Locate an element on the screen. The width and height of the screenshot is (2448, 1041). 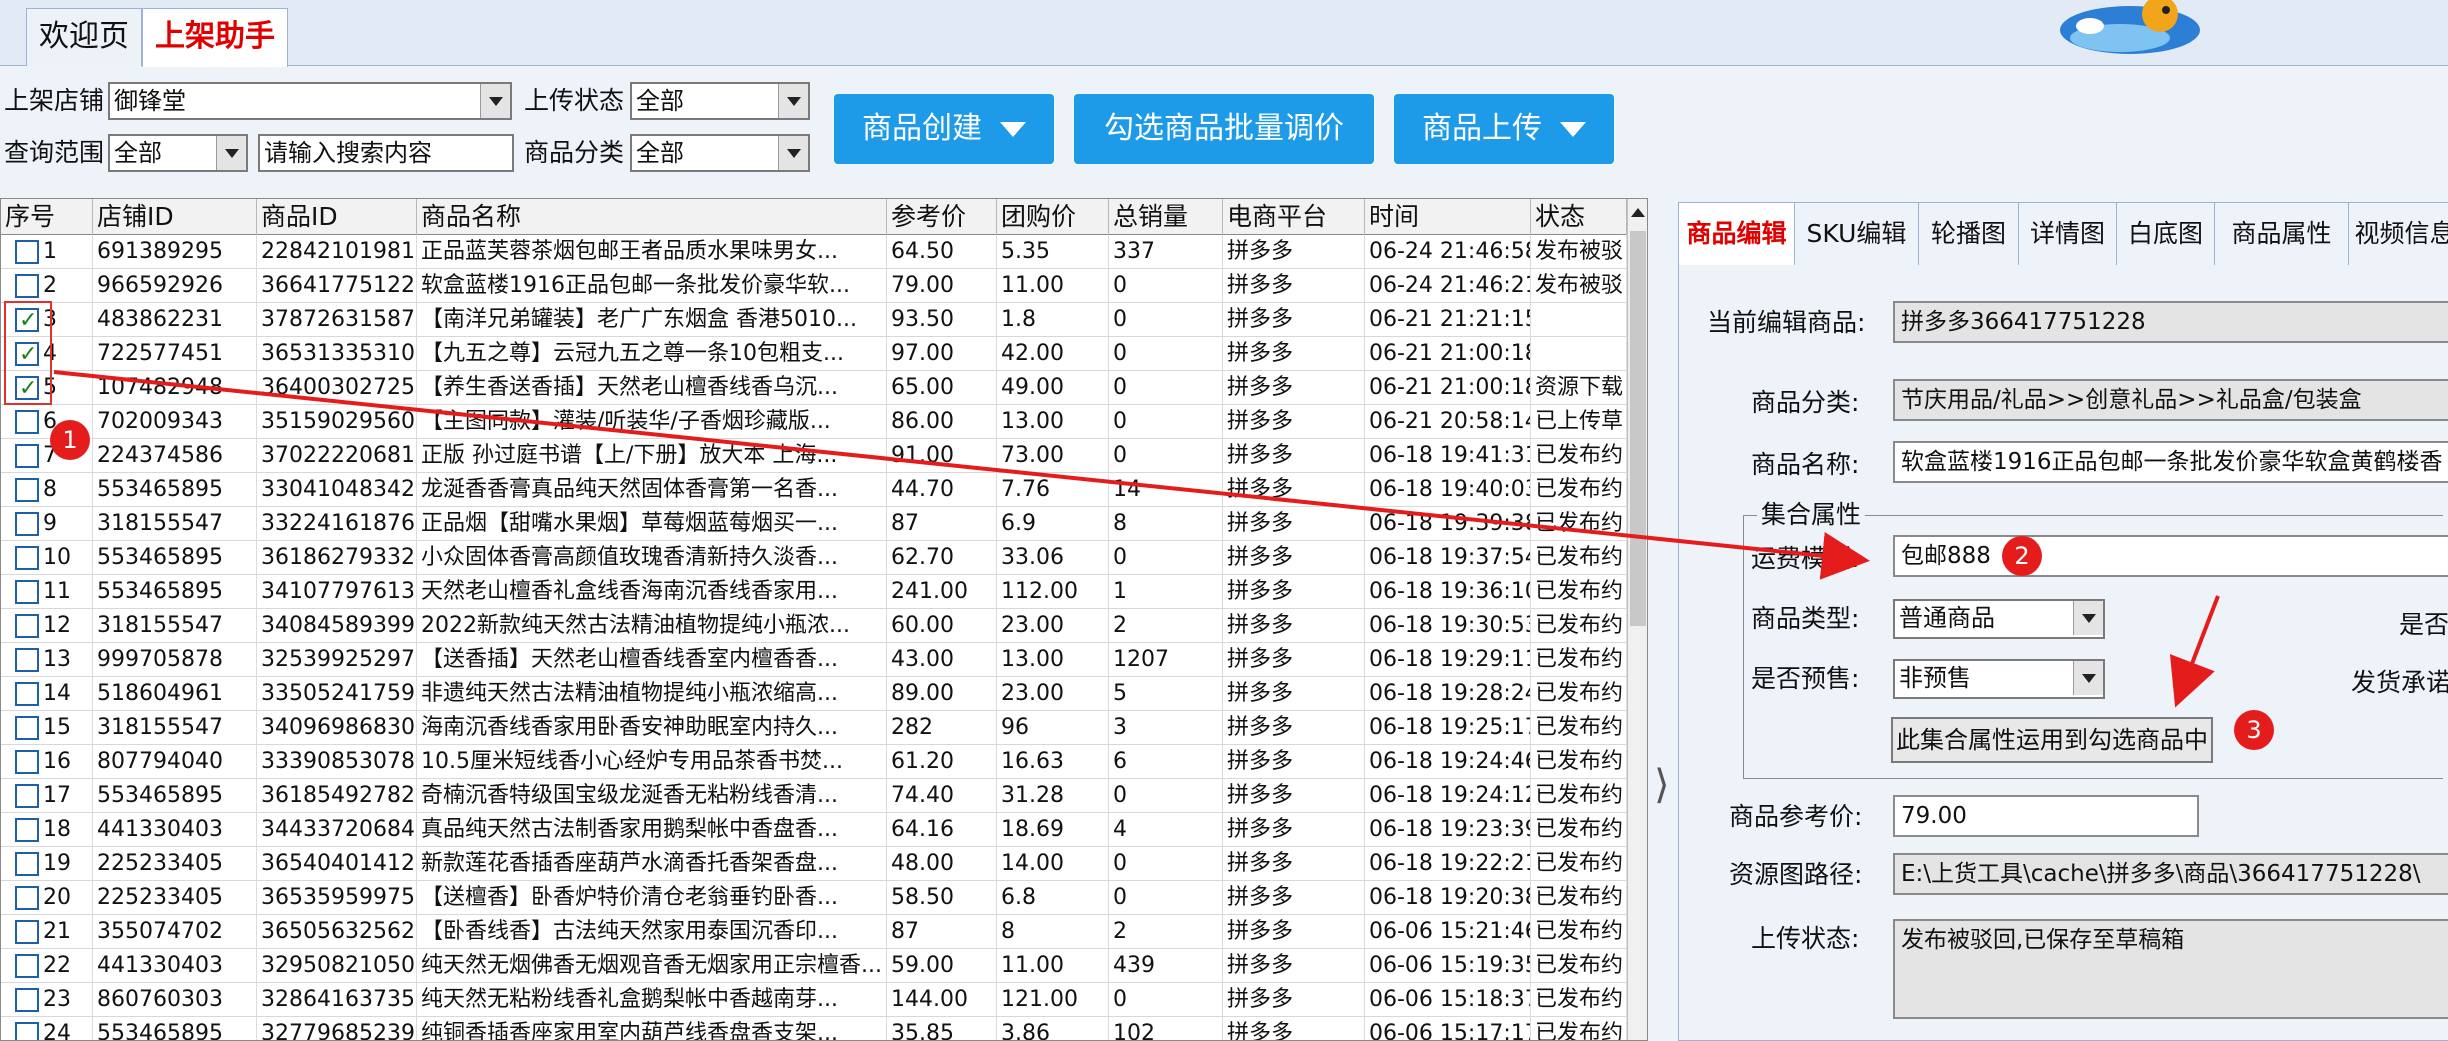
tab-listing-assistant: 上架助手 is located at coordinates (215, 37).